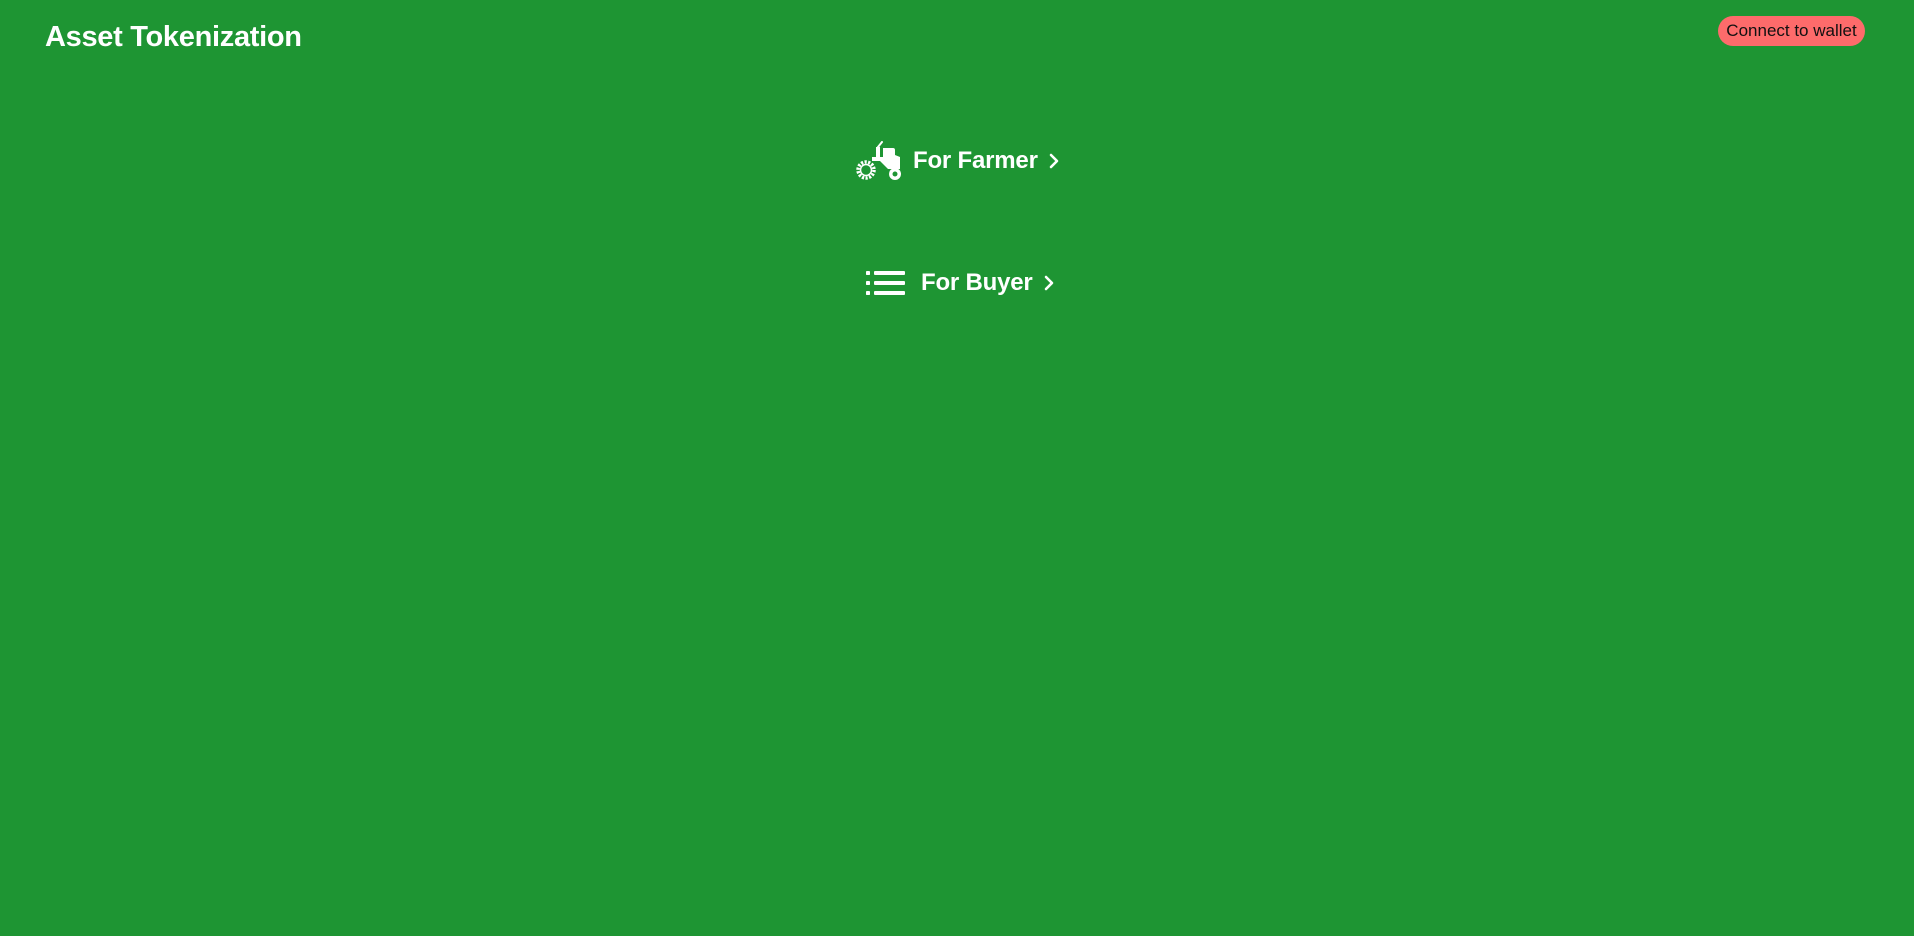 This screenshot has height=936, width=1915. I want to click on list-icon, so click(886, 283).